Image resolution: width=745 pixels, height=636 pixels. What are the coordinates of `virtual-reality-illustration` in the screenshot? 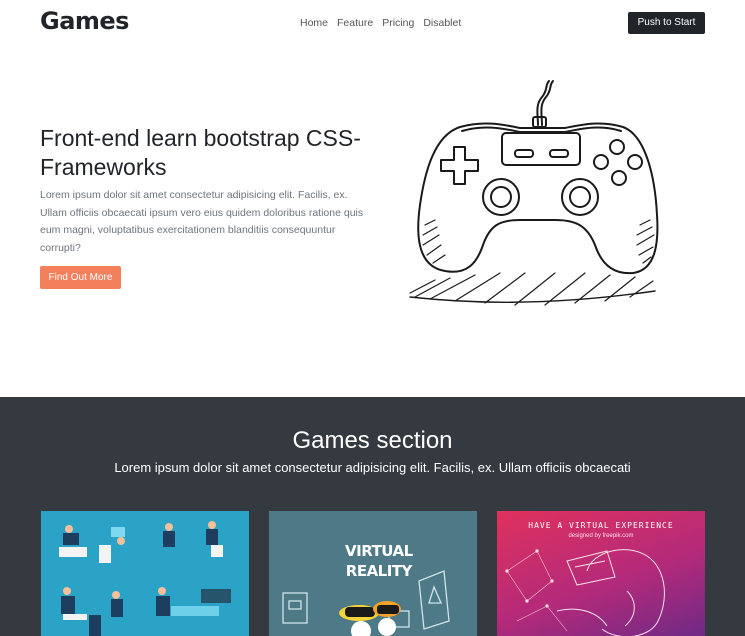 It's located at (366, 603).